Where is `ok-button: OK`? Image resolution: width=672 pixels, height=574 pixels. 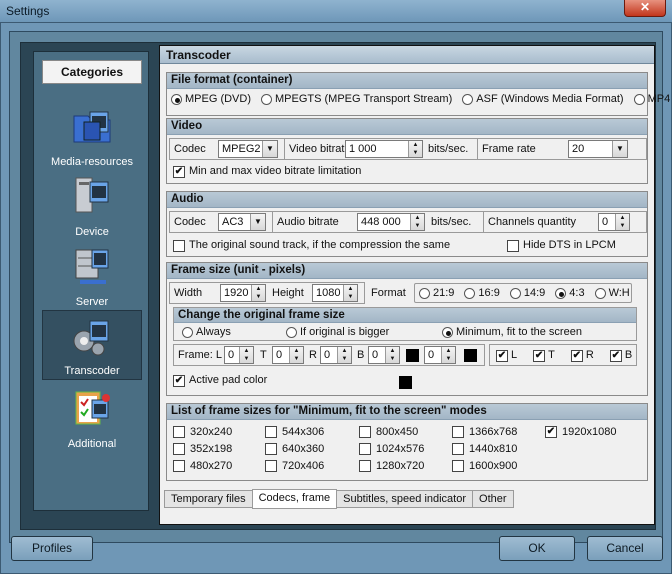
ok-button: OK is located at coordinates (537, 548).